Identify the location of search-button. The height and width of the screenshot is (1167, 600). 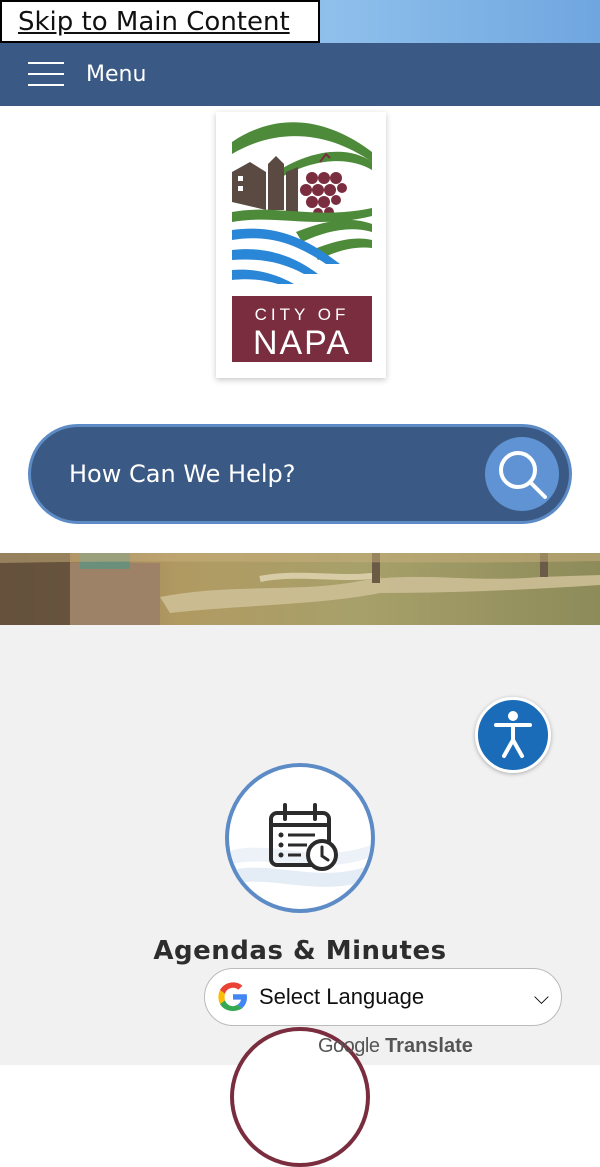
(522, 474).